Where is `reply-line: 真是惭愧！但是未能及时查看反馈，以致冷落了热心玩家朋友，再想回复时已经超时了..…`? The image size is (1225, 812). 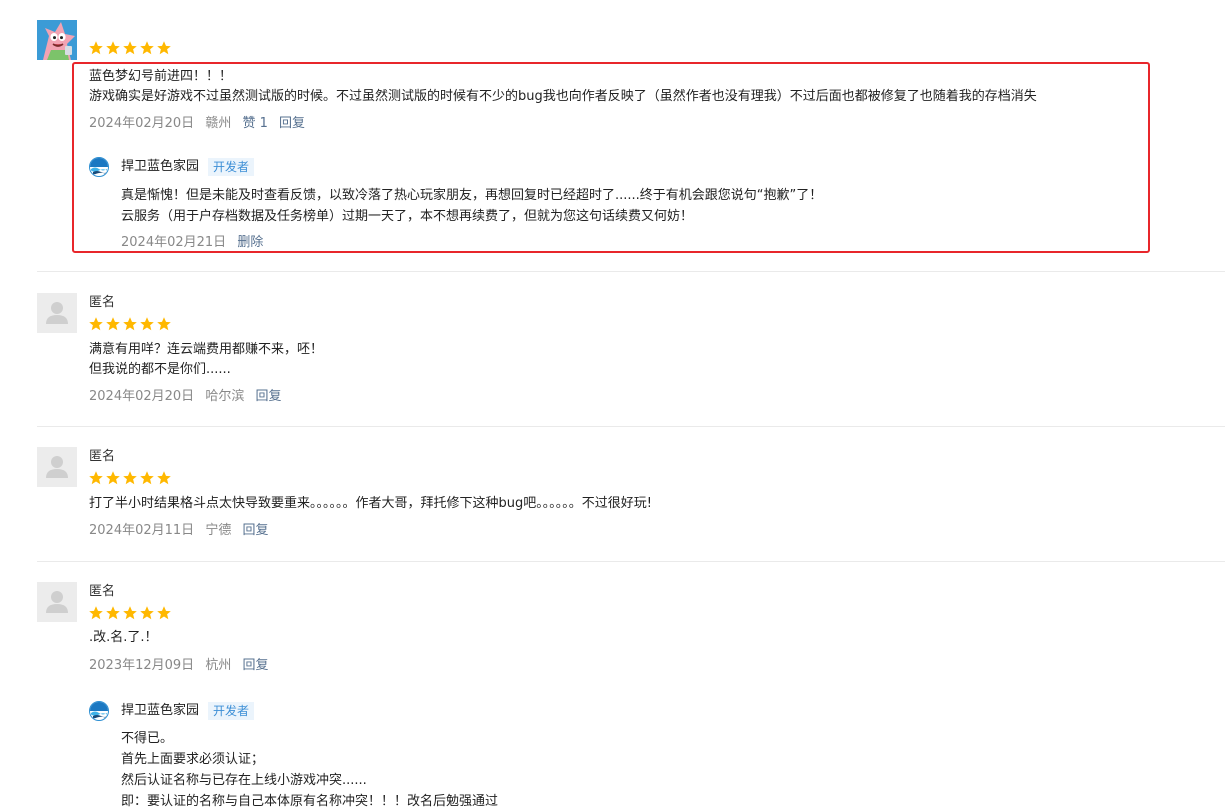 reply-line: 真是惭愧！但是未能及时查看反馈，以致冷落了热心玩家朋友，再想回复时已经超时了..… is located at coordinates (472, 195).